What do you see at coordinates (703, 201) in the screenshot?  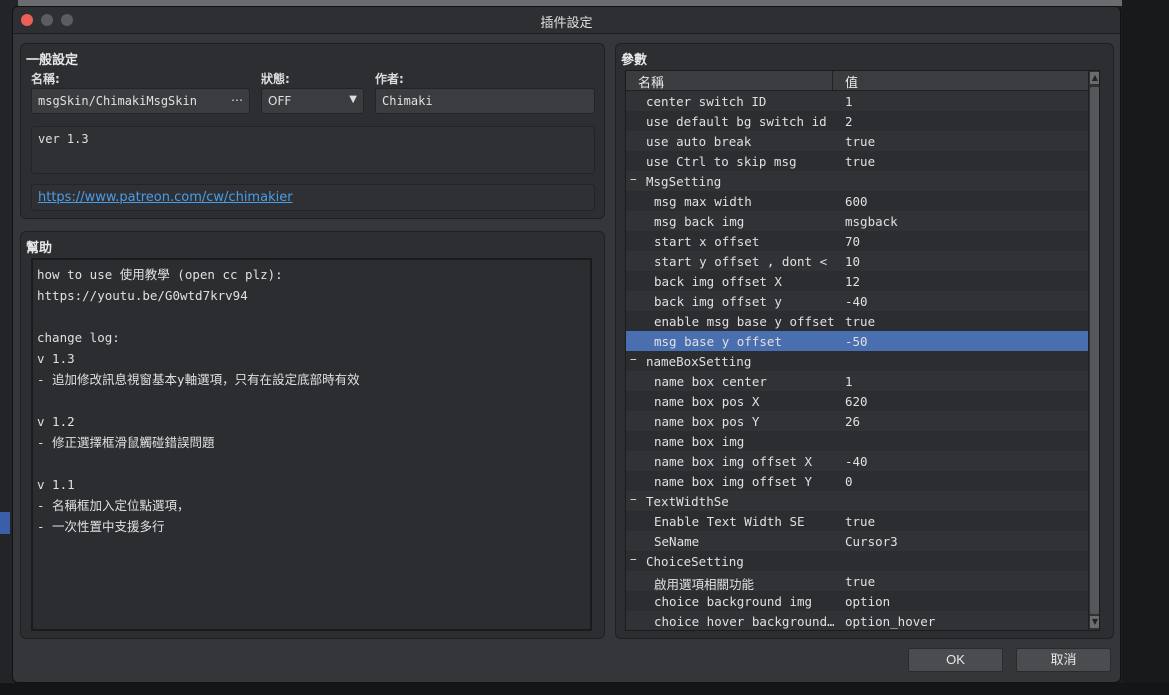 I see `parameter-name: msg max width` at bounding box center [703, 201].